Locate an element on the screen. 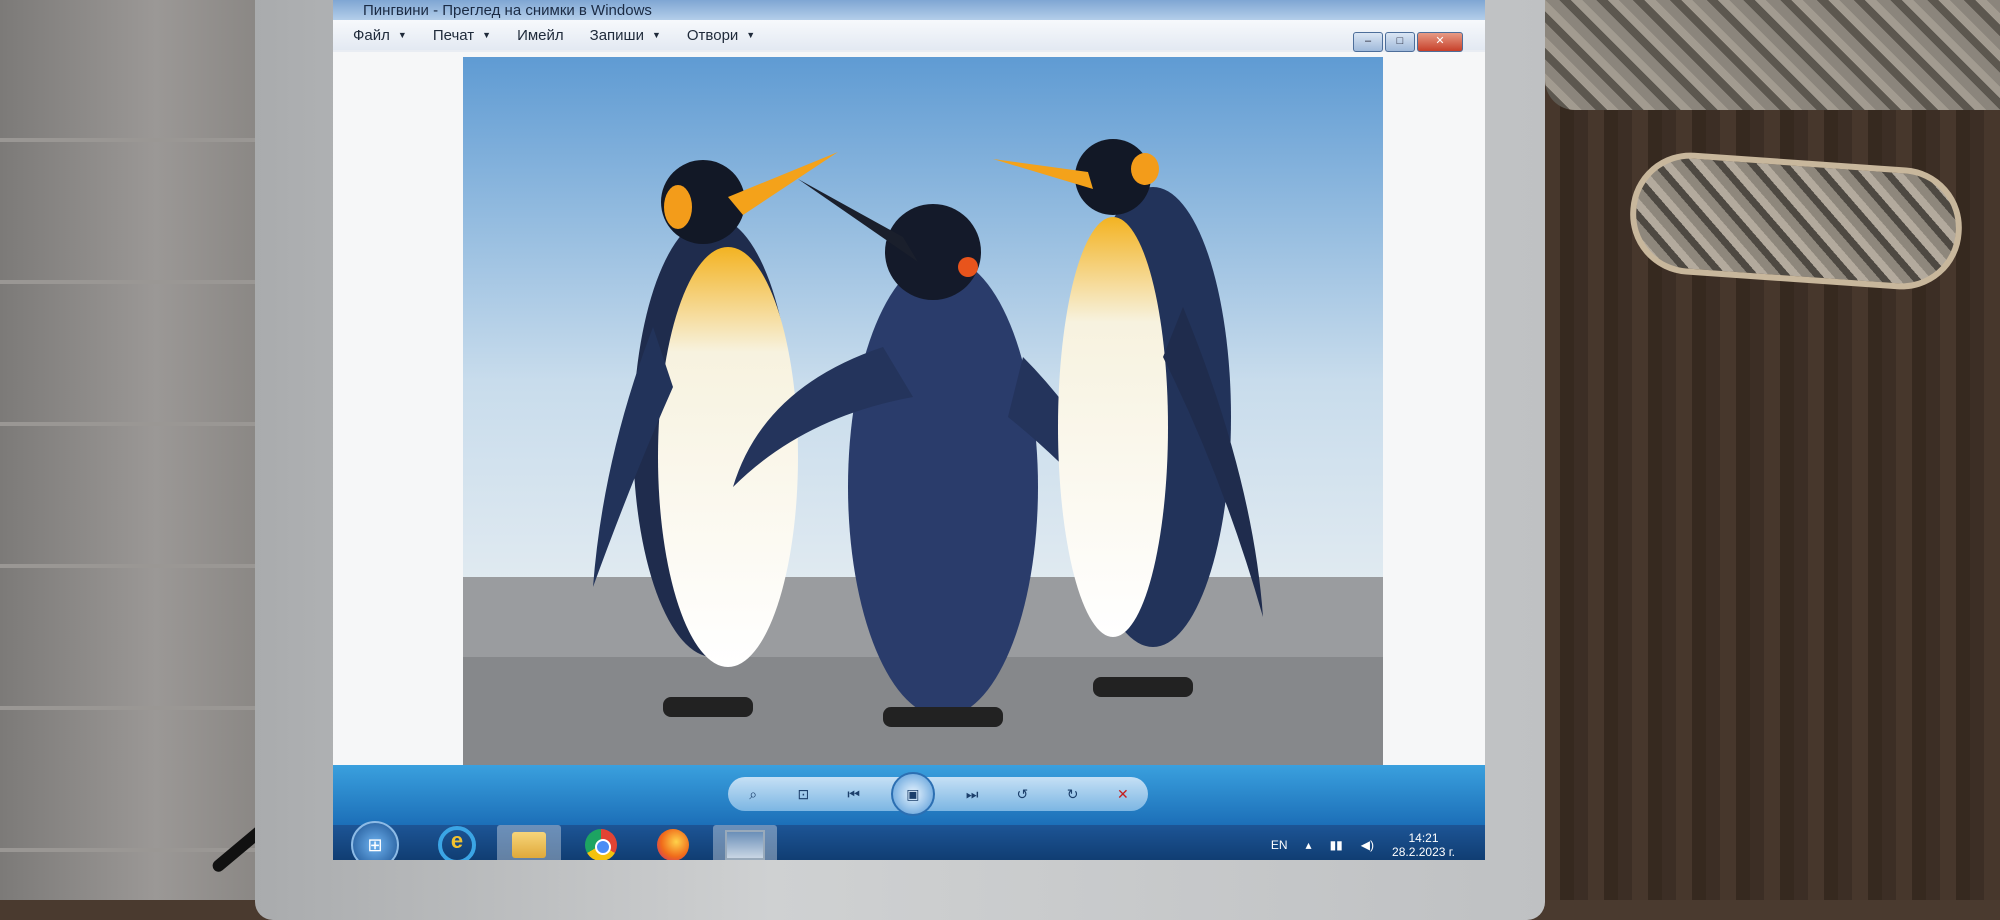 This screenshot has height=920, width=2000. previous-icon: ⏮ is located at coordinates (854, 794).